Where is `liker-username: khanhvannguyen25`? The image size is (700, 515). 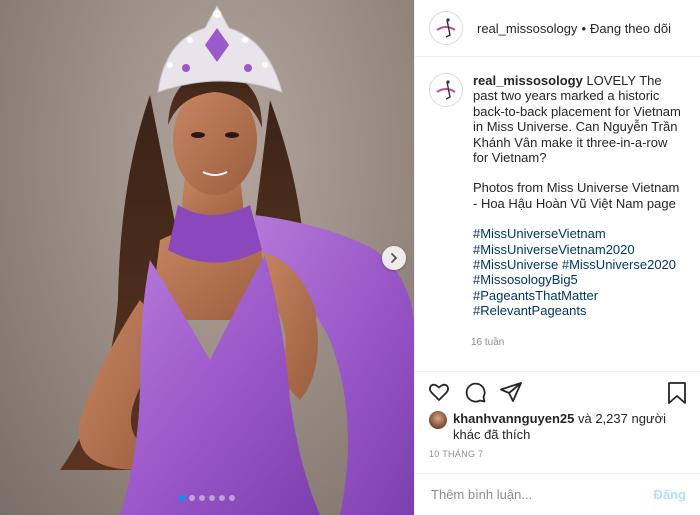 liker-username: khanhvannguyen25 is located at coordinates (513, 418).